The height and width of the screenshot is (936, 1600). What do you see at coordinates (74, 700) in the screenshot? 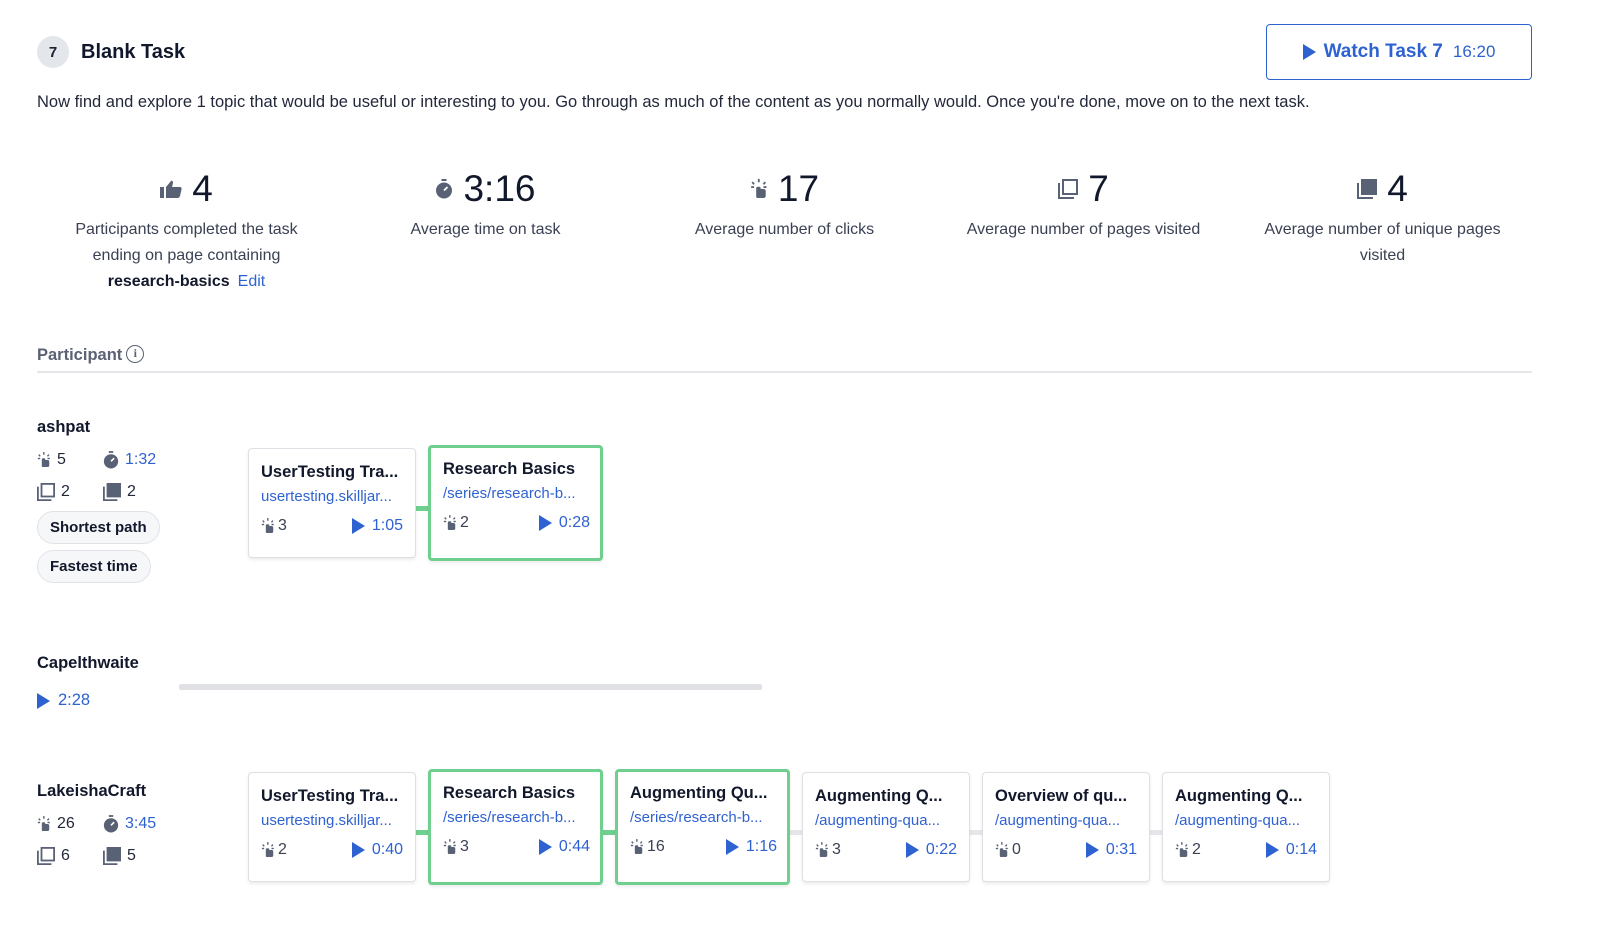
I see `recording-time: 2:28` at bounding box center [74, 700].